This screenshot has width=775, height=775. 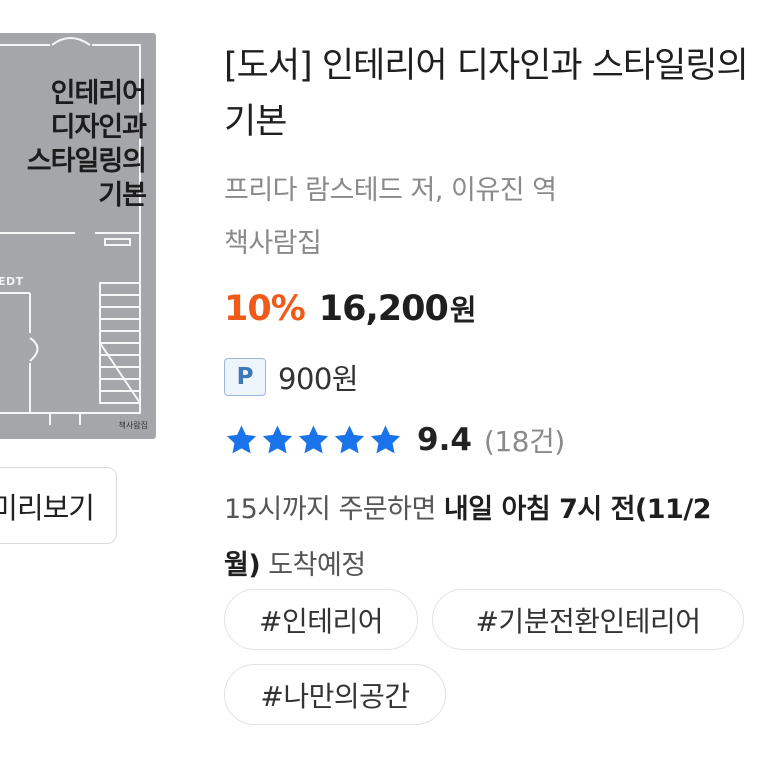 What do you see at coordinates (499, 94) in the screenshot?
I see `product-title: [도서] 인테리어 디자인과 스타일링의 기본` at bounding box center [499, 94].